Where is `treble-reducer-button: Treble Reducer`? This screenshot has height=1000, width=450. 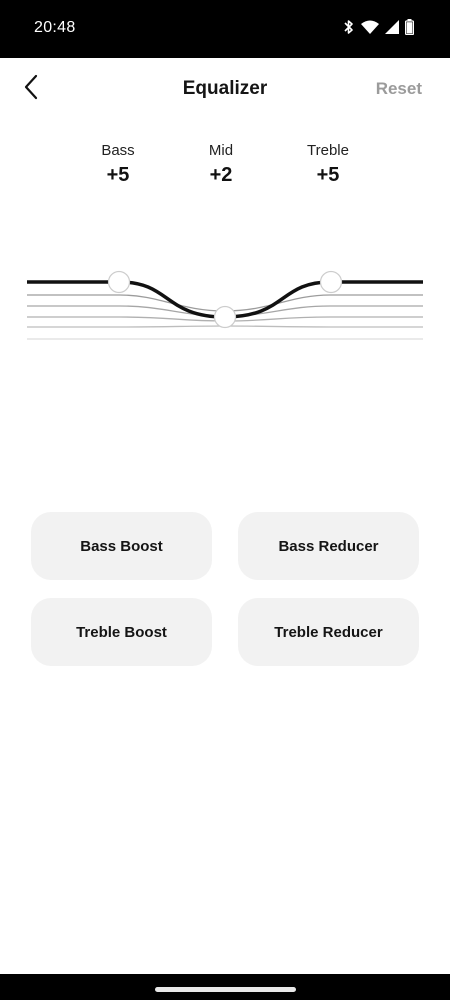 treble-reducer-button: Treble Reducer is located at coordinates (328, 632).